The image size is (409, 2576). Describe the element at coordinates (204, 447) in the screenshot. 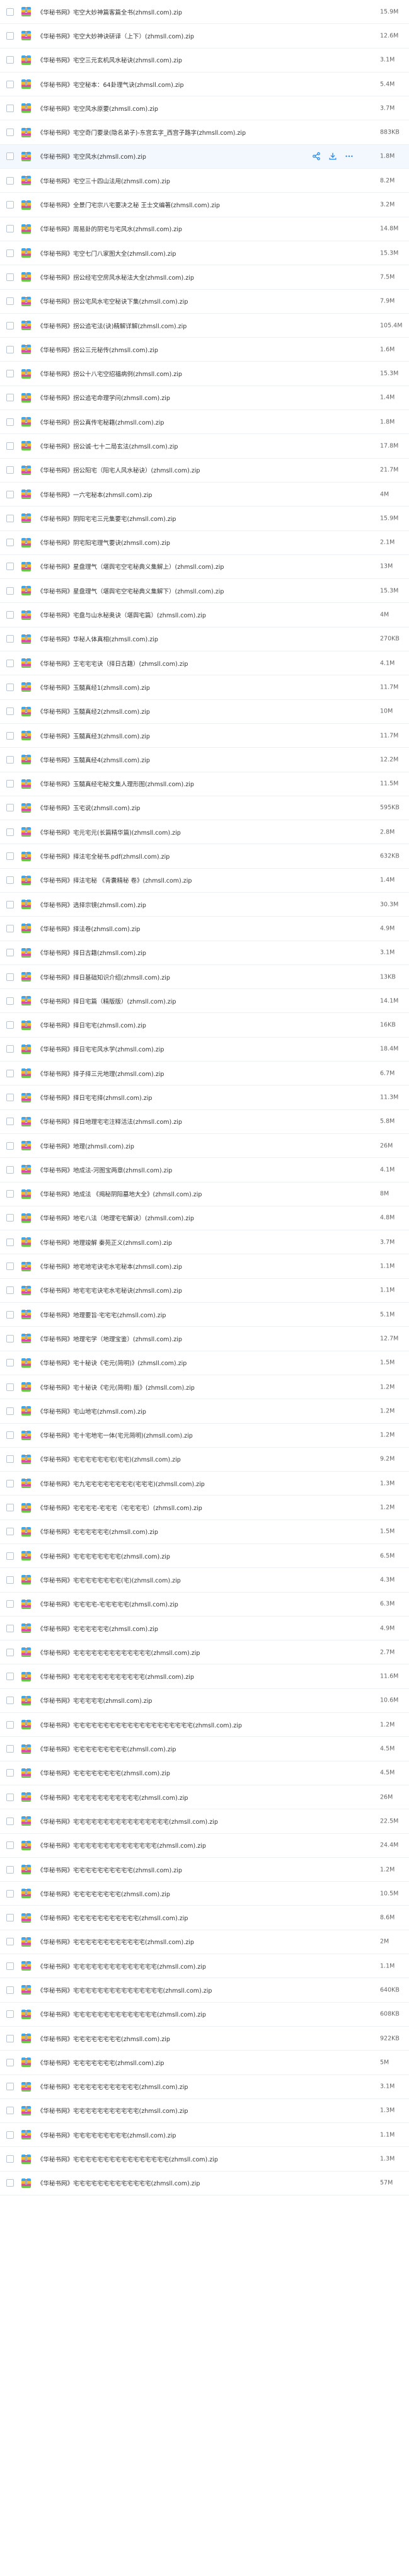

I see `file-row: 《华秘书网》拐公诚·七十二局玄法(zhmsll.com).zip 17.8M` at that location.